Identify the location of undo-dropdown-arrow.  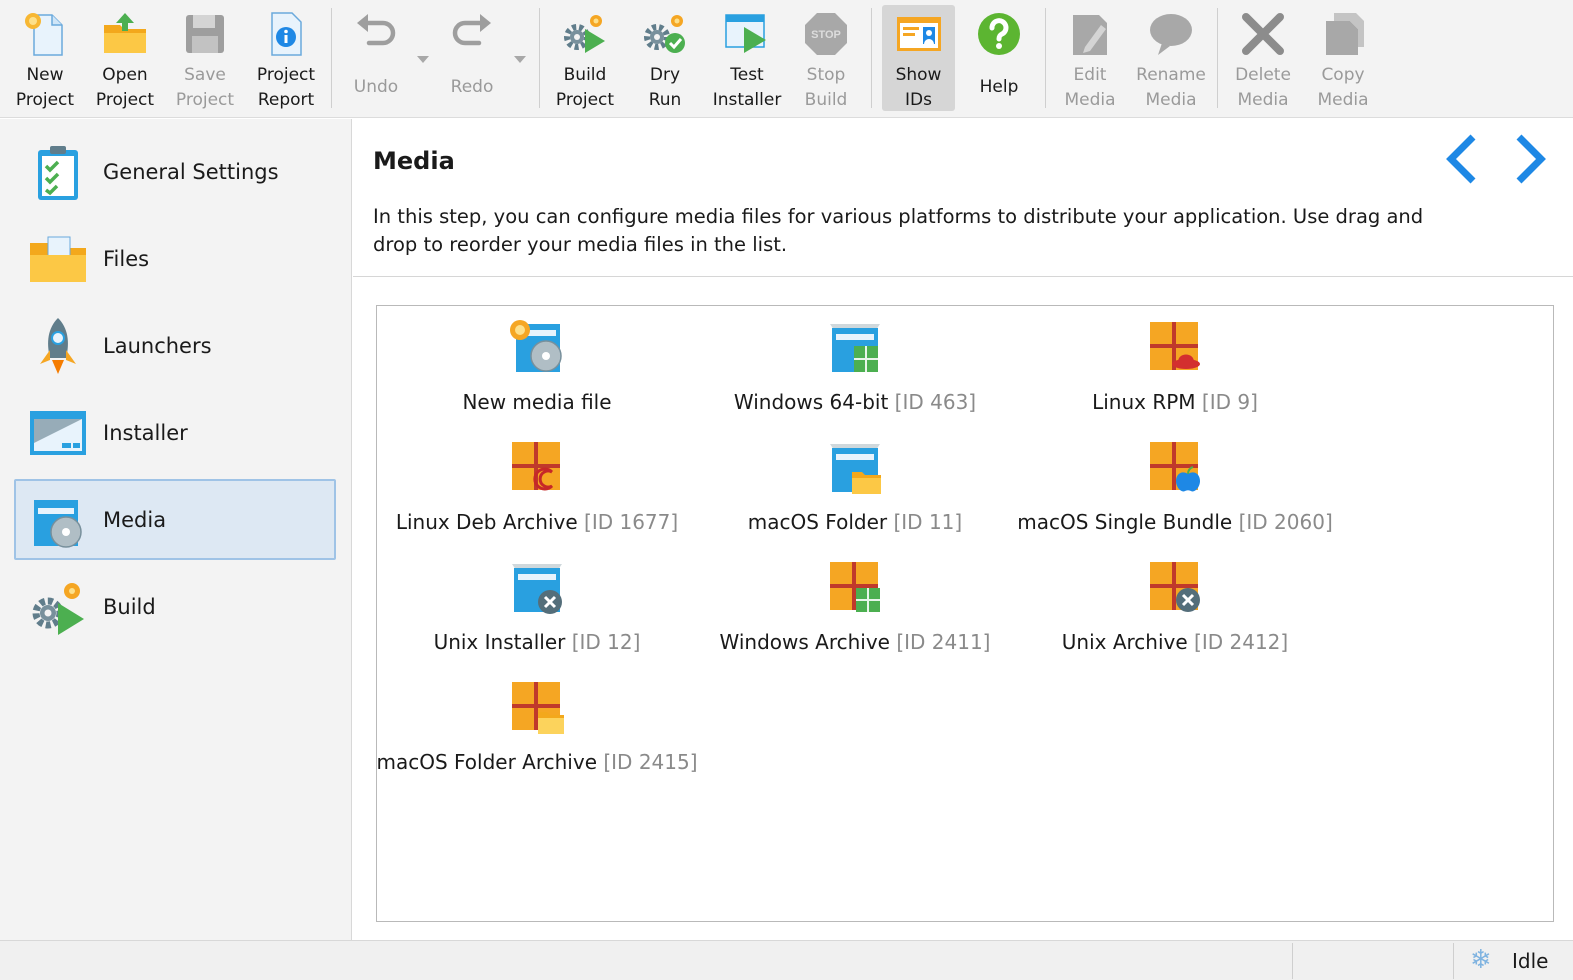
(423, 59).